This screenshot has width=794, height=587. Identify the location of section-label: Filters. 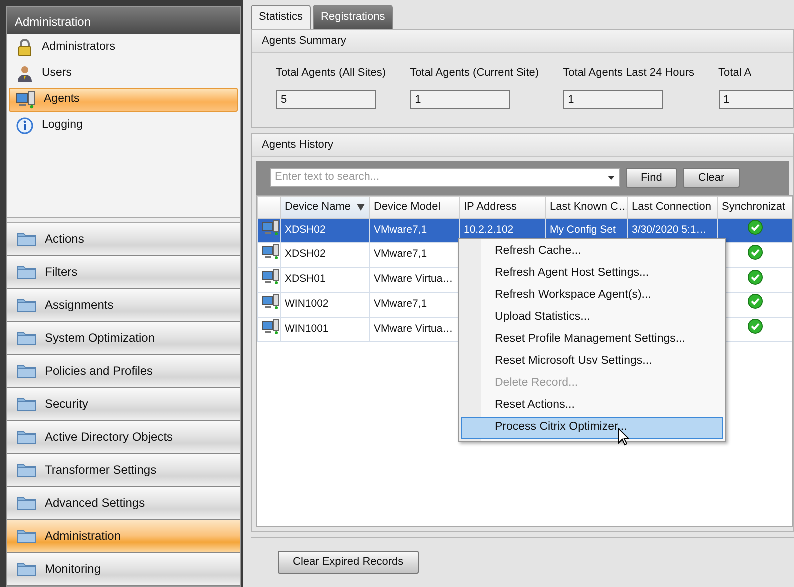
(61, 272).